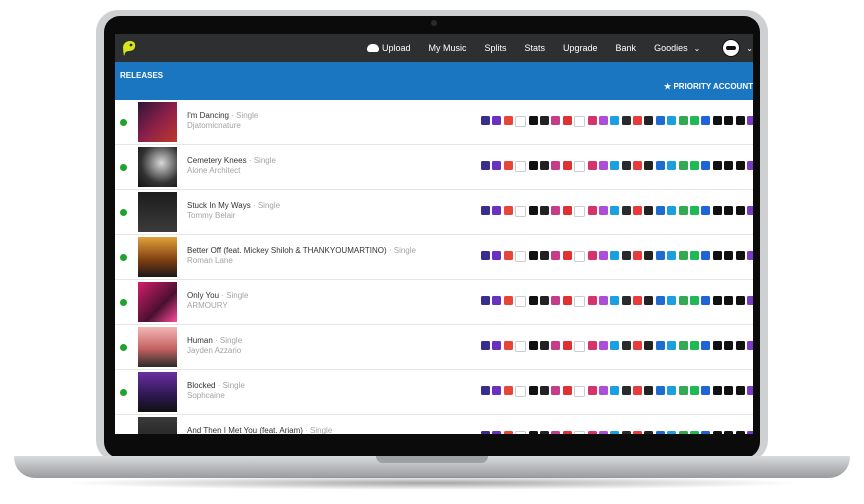  Describe the element at coordinates (735, 48) in the screenshot. I see `account-menu: ⌄` at that location.